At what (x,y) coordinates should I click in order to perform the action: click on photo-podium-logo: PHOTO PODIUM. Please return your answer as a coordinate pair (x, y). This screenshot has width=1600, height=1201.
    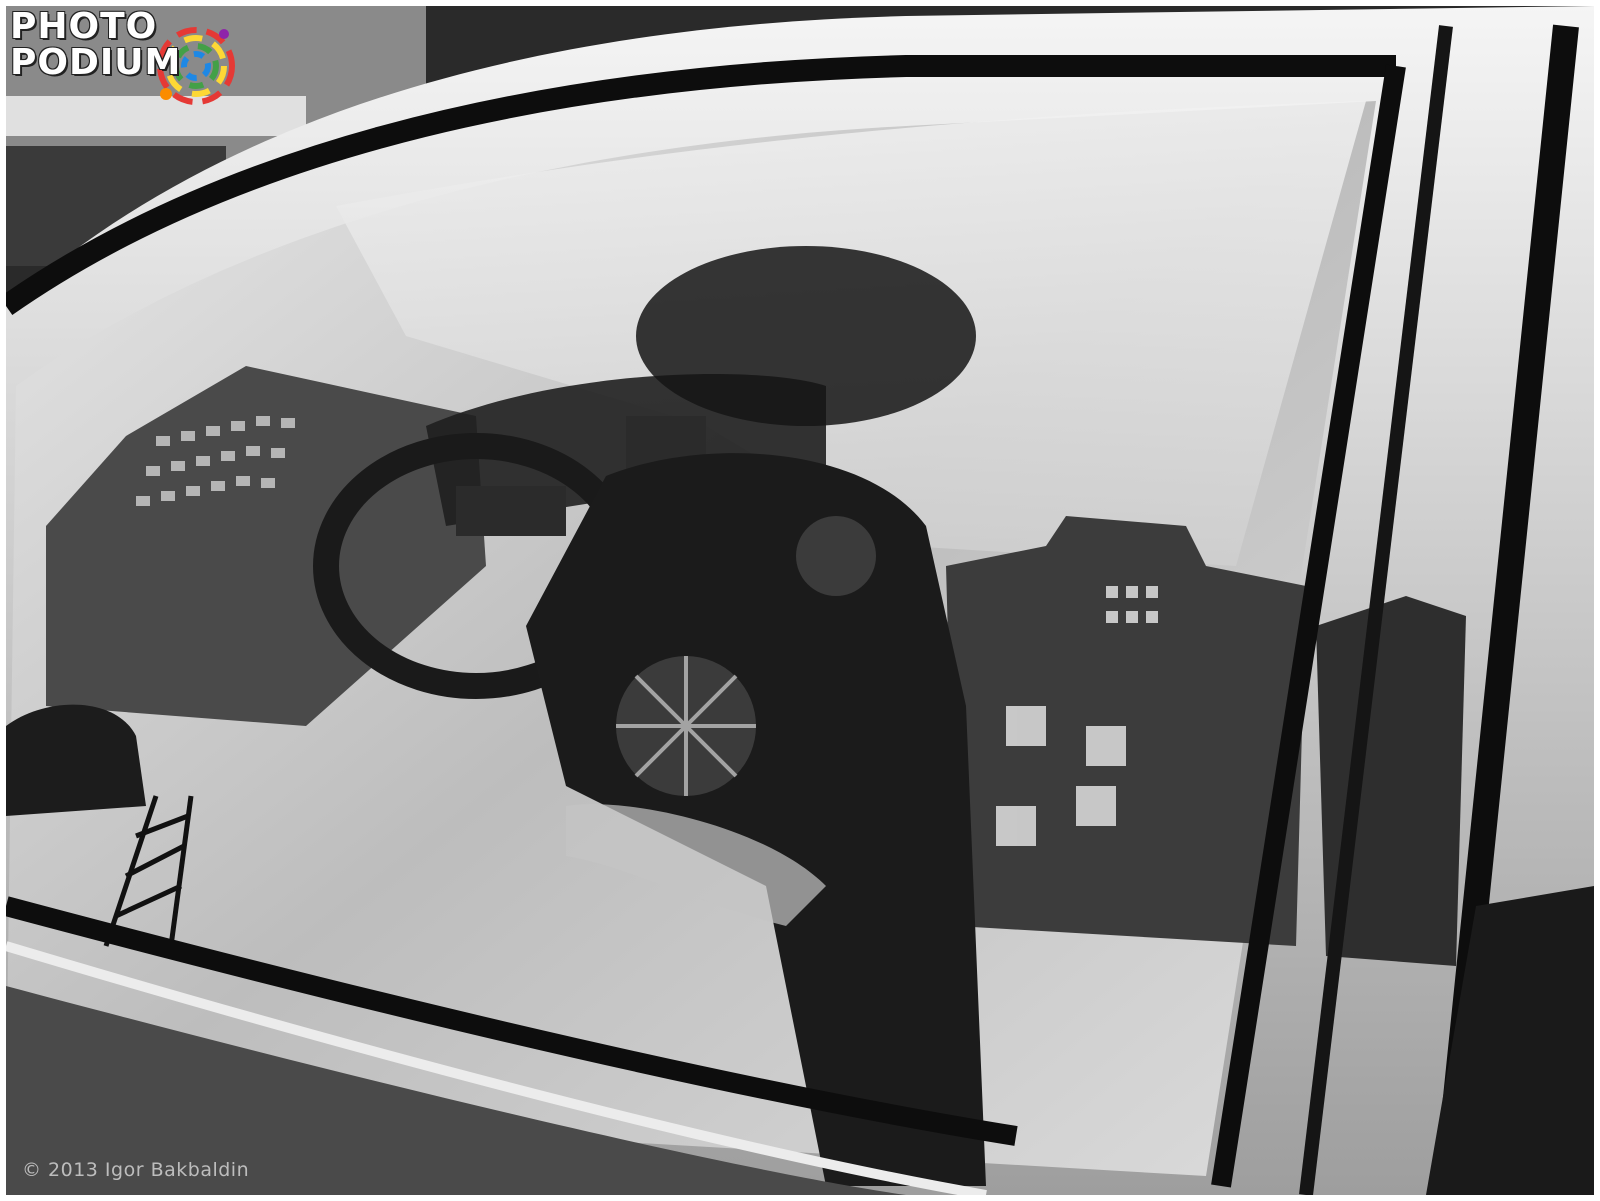
    Looking at the image, I should click on (126, 61).